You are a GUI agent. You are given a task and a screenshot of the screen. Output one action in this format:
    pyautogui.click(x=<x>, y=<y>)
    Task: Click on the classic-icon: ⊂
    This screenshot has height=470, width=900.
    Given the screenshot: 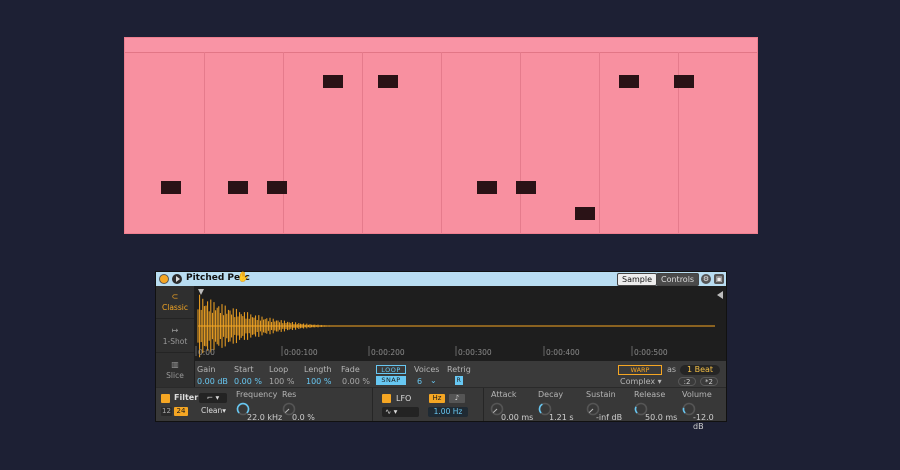 What is the action you would take?
    pyautogui.click(x=175, y=296)
    